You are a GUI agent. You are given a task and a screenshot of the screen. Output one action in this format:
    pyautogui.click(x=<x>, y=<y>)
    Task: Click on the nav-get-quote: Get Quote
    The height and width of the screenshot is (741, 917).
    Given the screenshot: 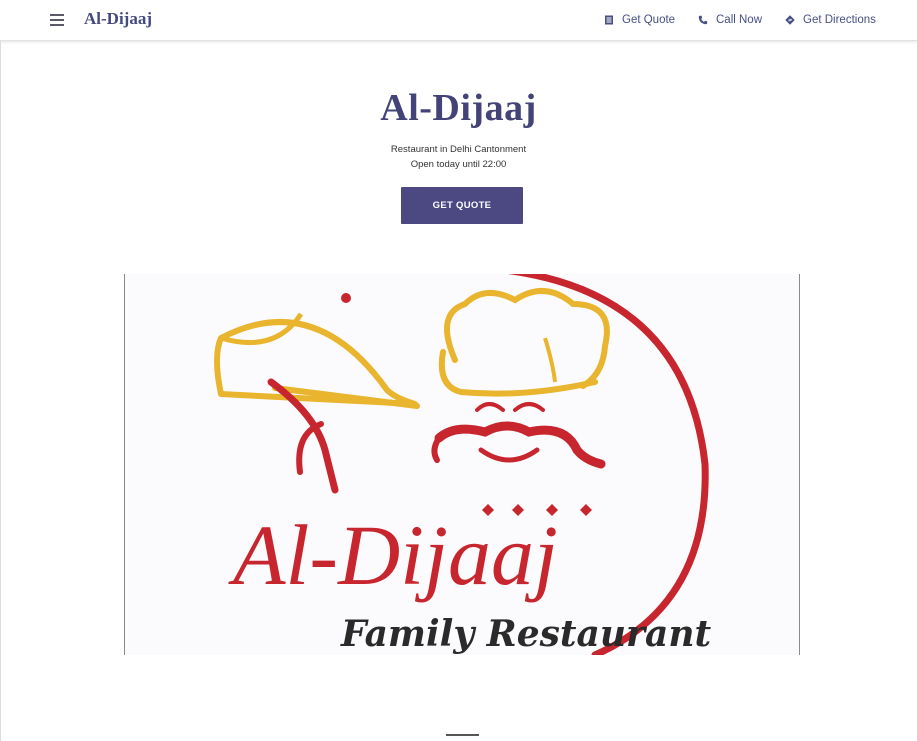 What is the action you would take?
    pyautogui.click(x=639, y=20)
    